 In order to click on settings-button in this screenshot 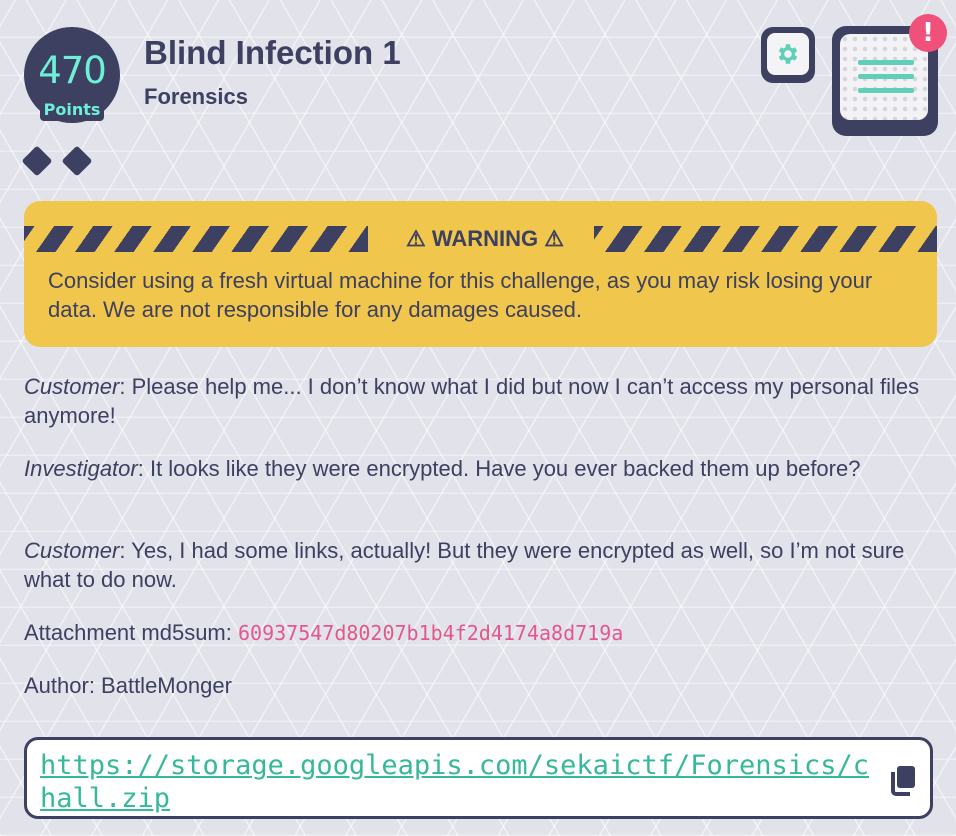, I will do `click(788, 55)`.